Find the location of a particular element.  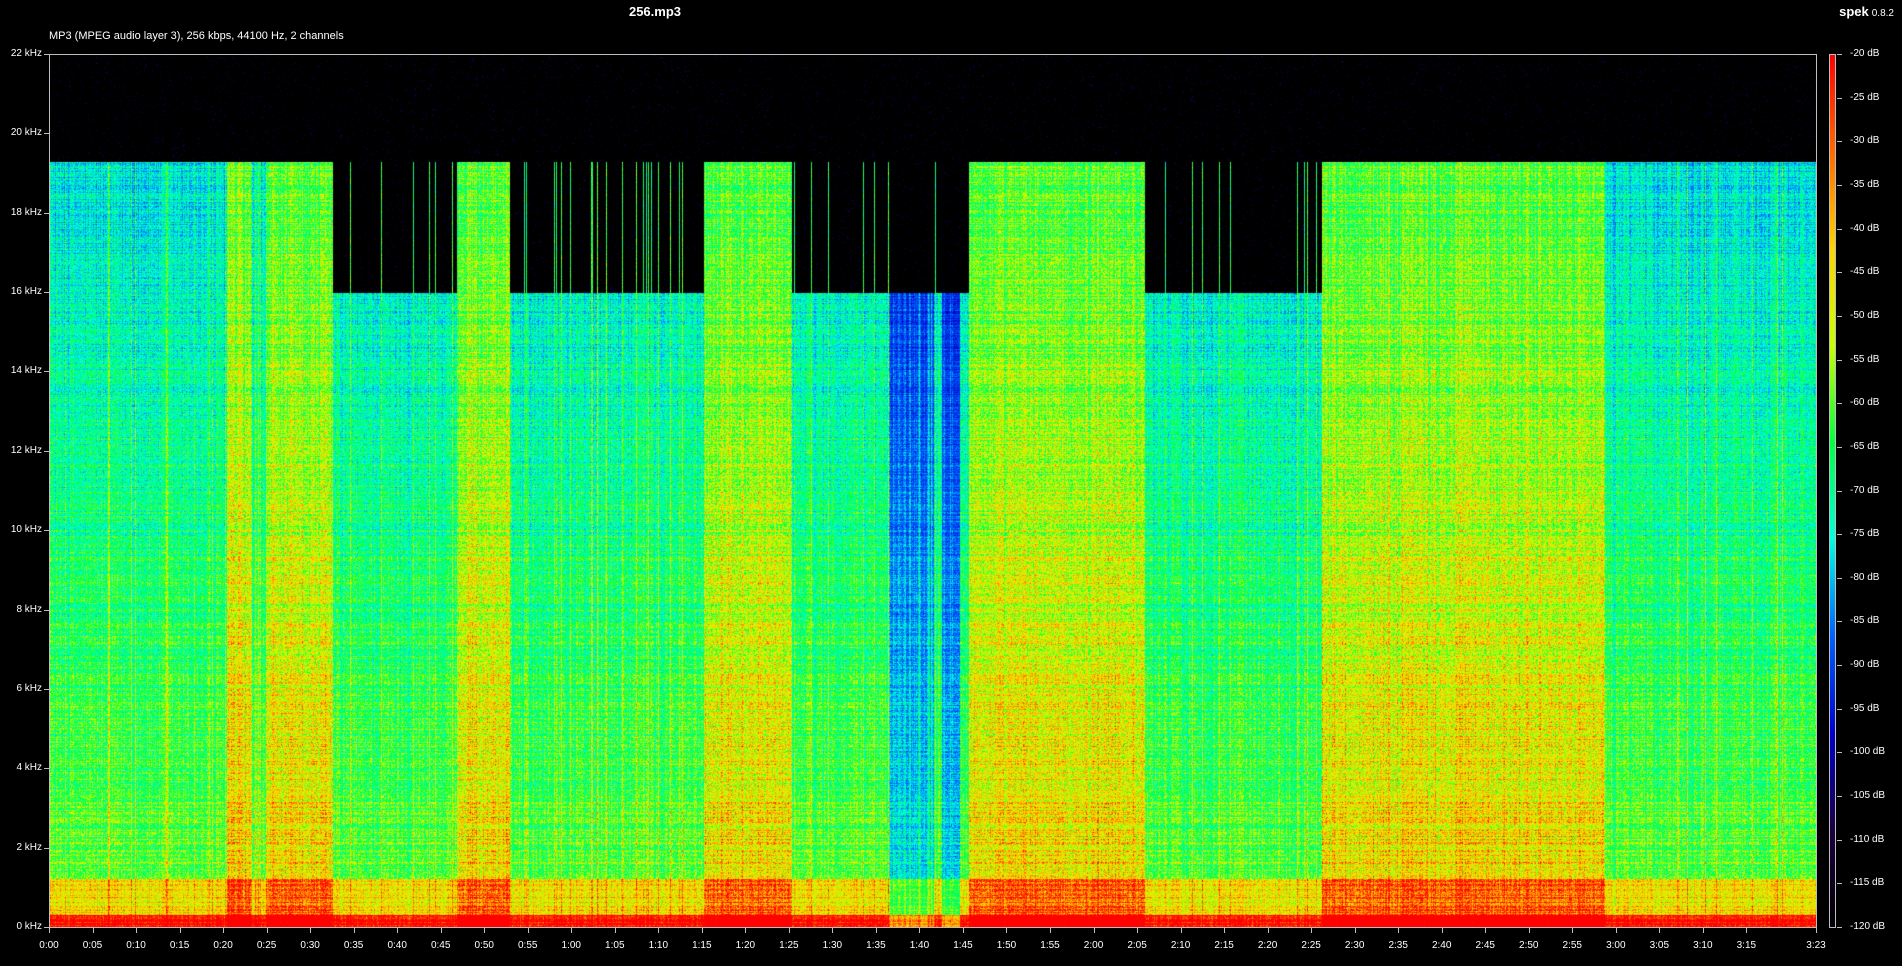

time-tick-label: 2:30 is located at coordinates (1354, 945).